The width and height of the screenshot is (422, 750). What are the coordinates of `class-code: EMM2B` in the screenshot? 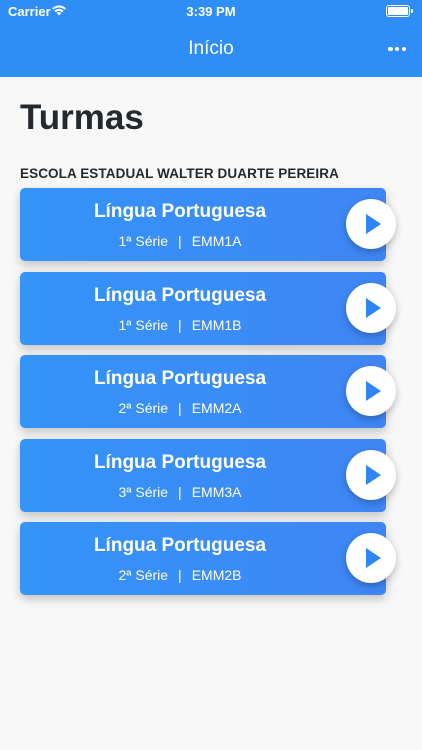 It's located at (216, 575).